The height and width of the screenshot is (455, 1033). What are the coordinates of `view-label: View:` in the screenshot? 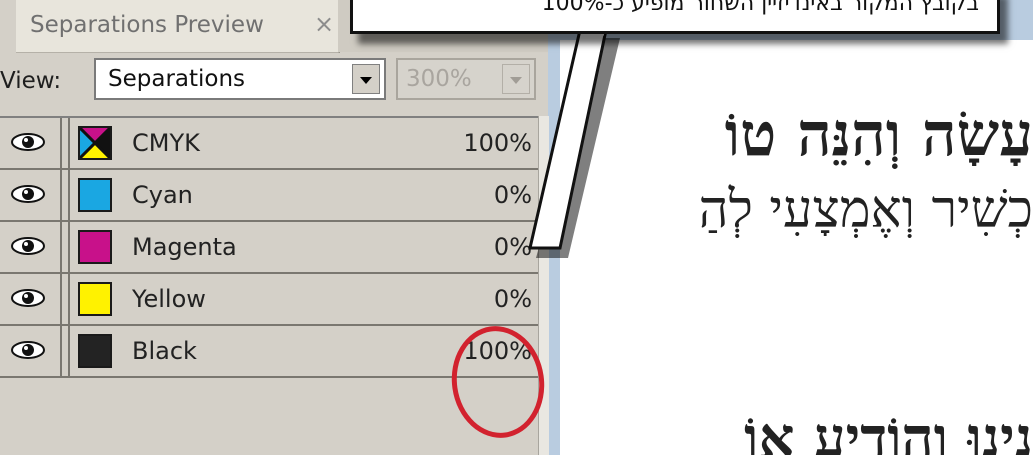 It's located at (31, 81).